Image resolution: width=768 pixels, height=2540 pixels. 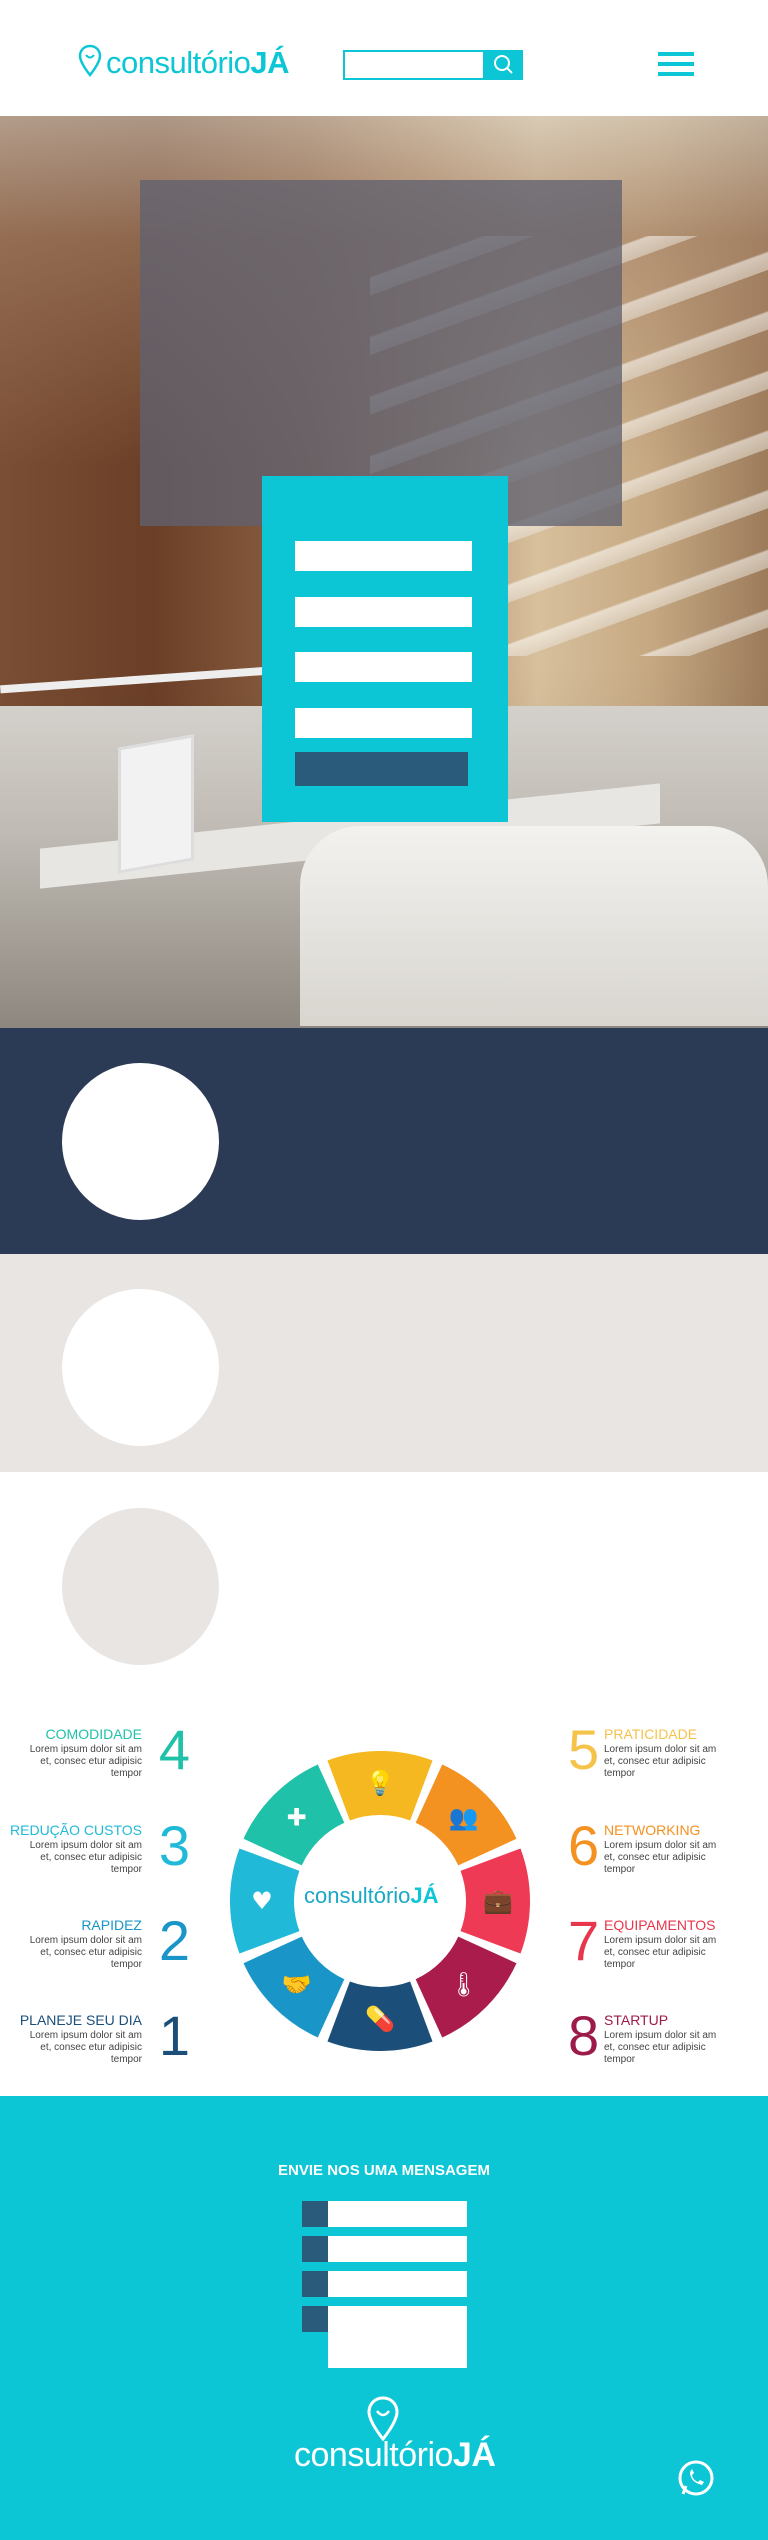 What do you see at coordinates (414, 65) in the screenshot?
I see `search-input` at bounding box center [414, 65].